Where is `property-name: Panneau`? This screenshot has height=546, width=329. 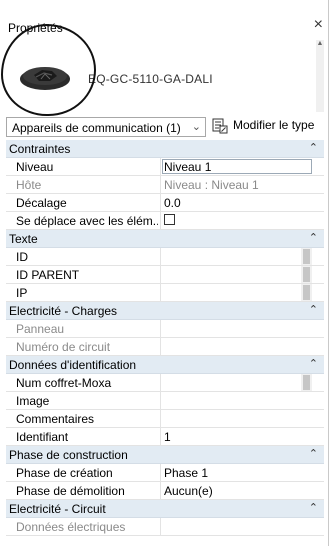
property-name: Panneau is located at coordinates (40, 329).